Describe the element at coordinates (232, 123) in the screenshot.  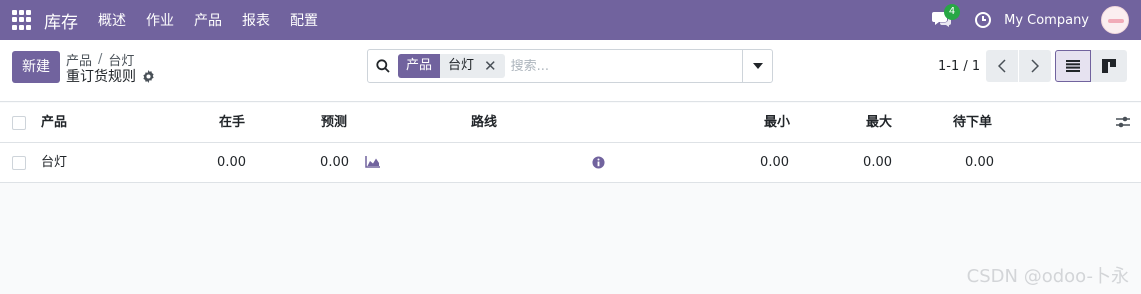
I see `column-header-on-hand: 在手` at that location.